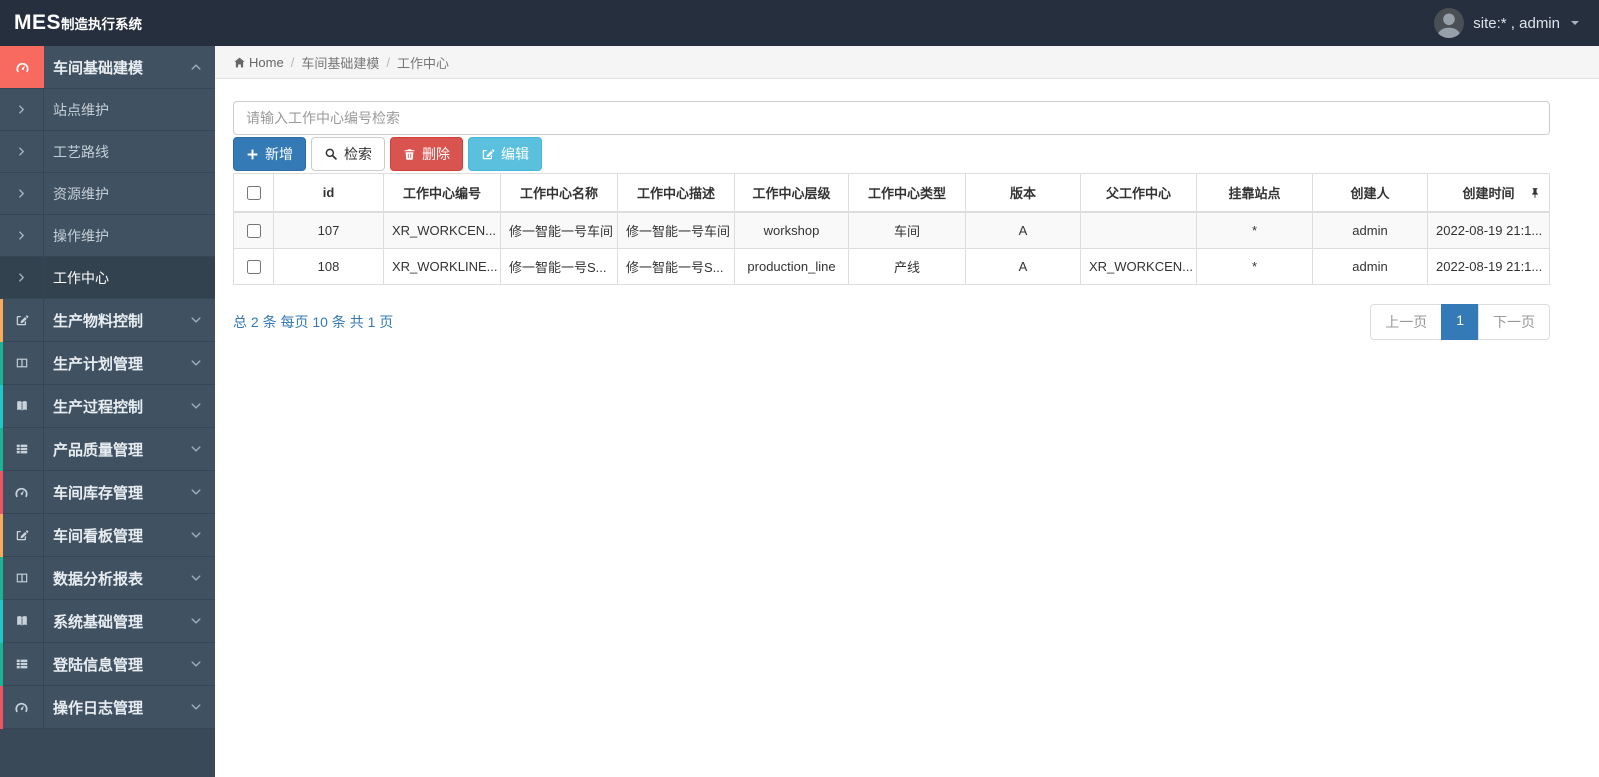 This screenshot has width=1599, height=777. What do you see at coordinates (1460, 322) in the screenshot?
I see `pagination-page-1: 1` at bounding box center [1460, 322].